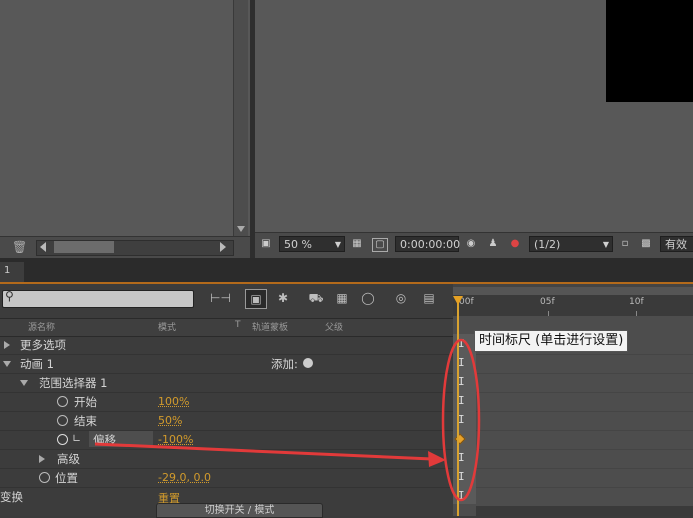 The image size is (693, 518). What do you see at coordinates (43, 345) in the screenshot?
I see `more-options-label: 更多选项` at bounding box center [43, 345].